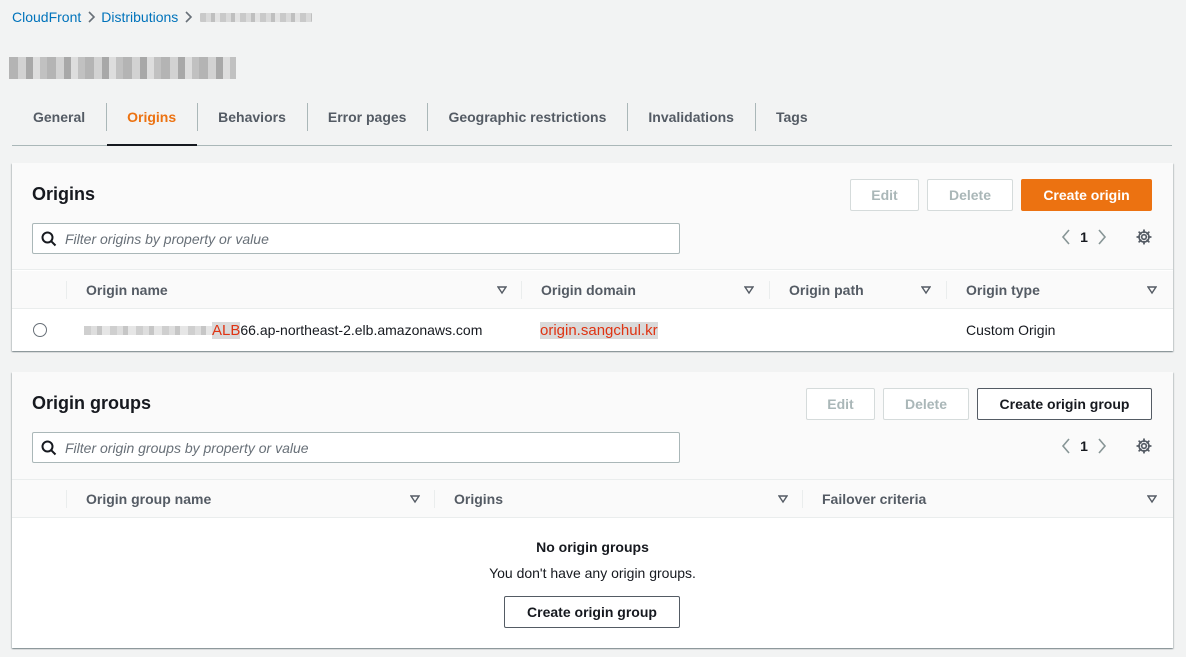 This screenshot has height=657, width=1186. Describe the element at coordinates (592, 573) in the screenshot. I see `empty-state-description: You don't have any origin groups.` at that location.